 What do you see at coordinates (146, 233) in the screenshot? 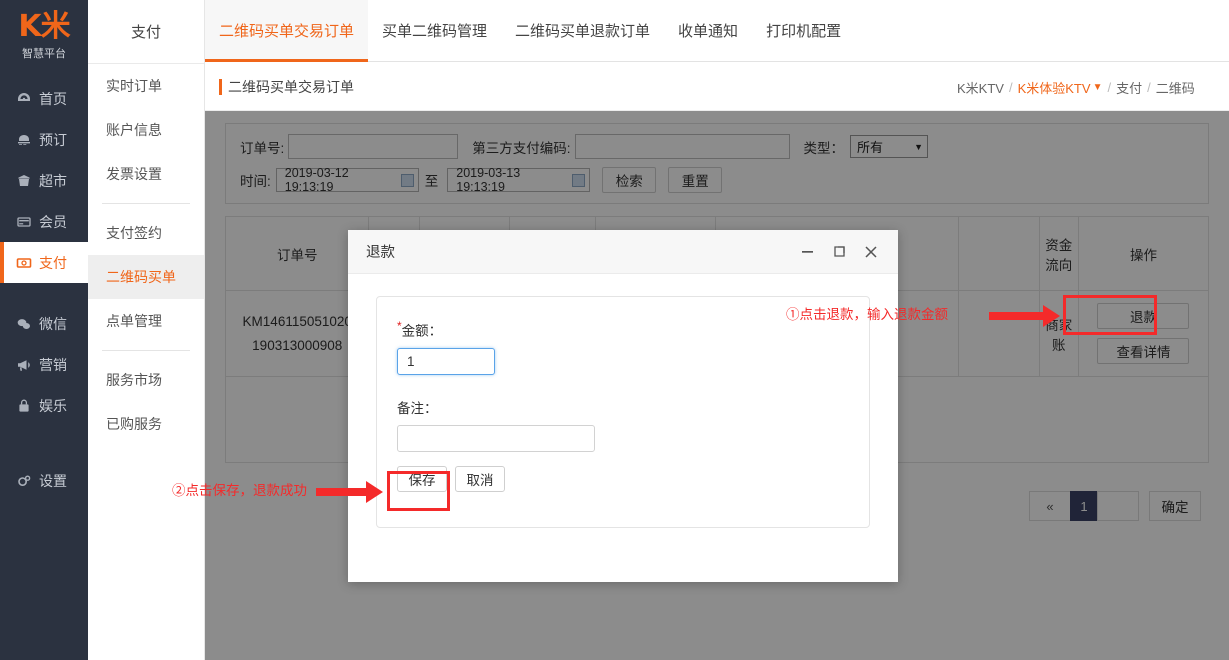
I see `submenu-item-payment-contract: 支付签约` at bounding box center [146, 233].